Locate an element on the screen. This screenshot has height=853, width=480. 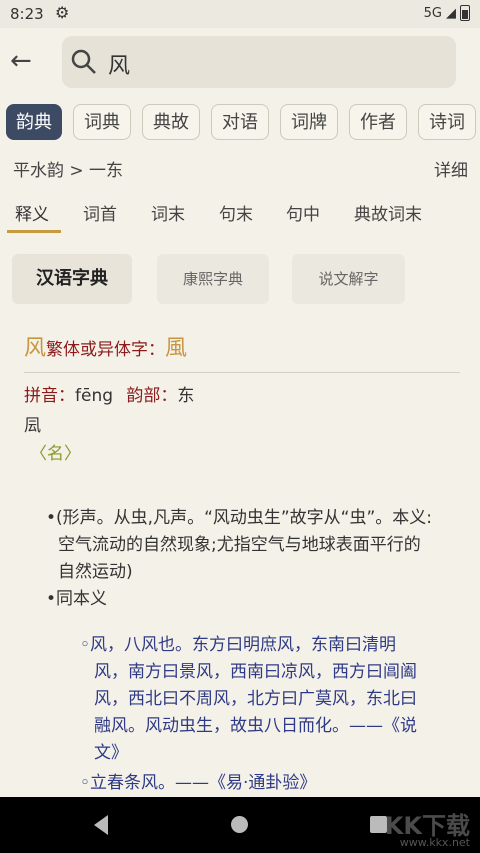
detail-link: 详细 is located at coordinates (451, 168).